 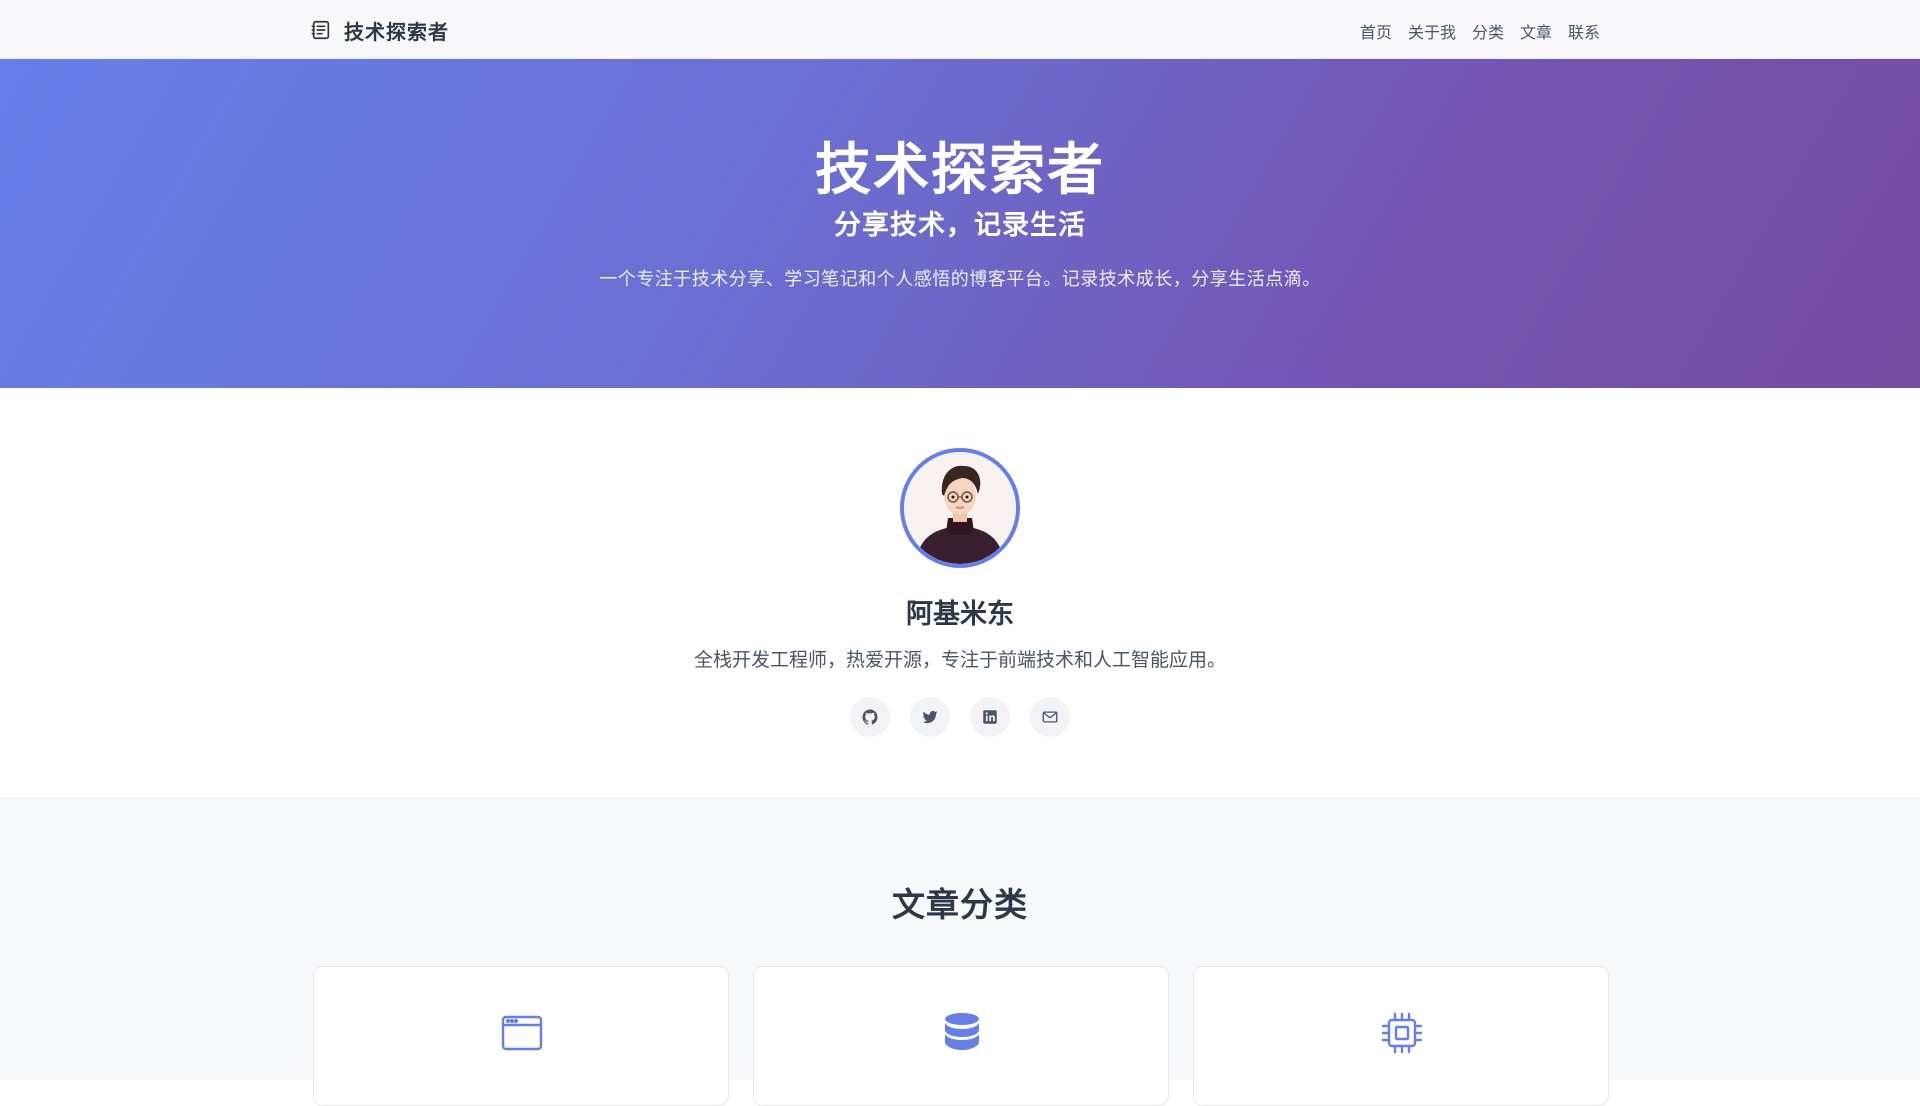 What do you see at coordinates (1536, 31) in the screenshot?
I see `nav-link-articles: 文章` at bounding box center [1536, 31].